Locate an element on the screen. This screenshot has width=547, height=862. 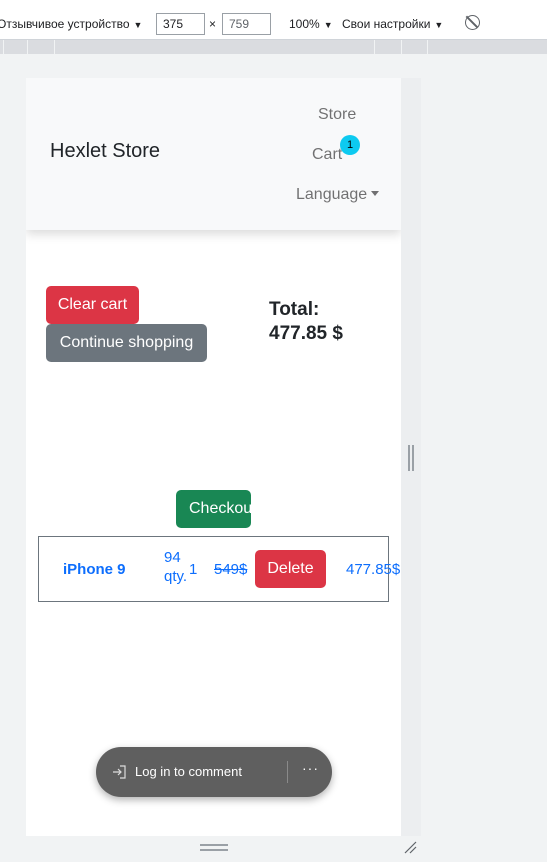
language-label: Language is located at coordinates (332, 194).